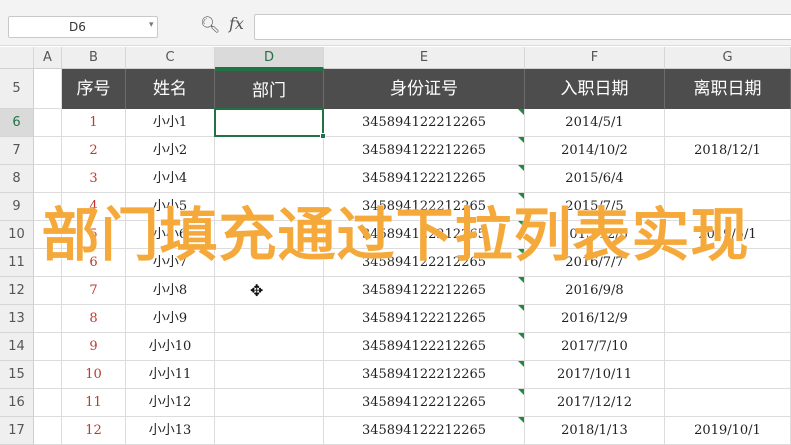  What do you see at coordinates (170, 347) in the screenshot?
I see `table-cell-name: 小小10` at bounding box center [170, 347].